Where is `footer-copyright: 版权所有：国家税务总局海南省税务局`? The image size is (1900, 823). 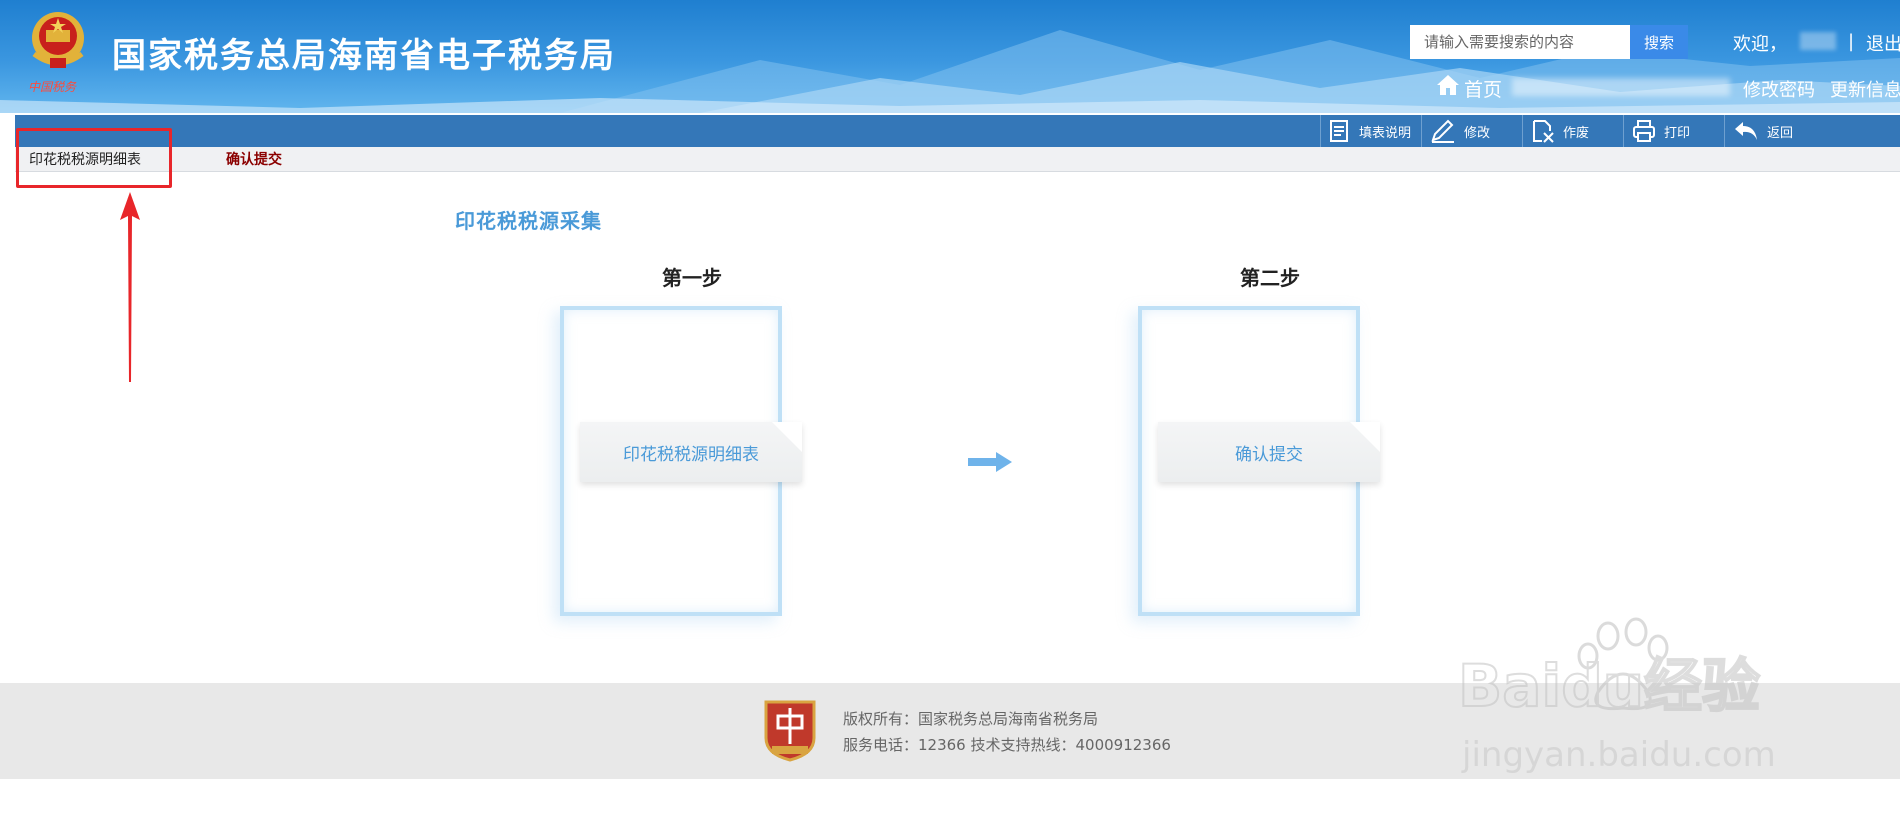
footer-copyright: 版权所有：国家税务总局海南省税务局 is located at coordinates (971, 719).